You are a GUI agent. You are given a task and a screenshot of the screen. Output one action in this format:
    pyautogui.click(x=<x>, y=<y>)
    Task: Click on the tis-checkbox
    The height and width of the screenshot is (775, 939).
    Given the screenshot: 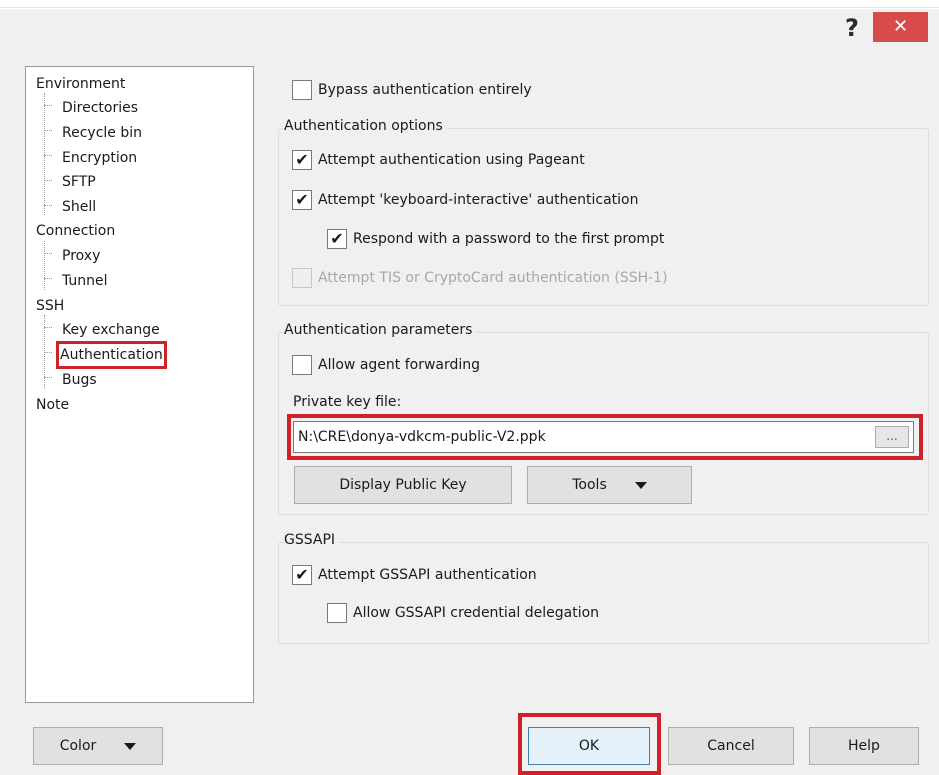 What is the action you would take?
    pyautogui.click(x=302, y=278)
    